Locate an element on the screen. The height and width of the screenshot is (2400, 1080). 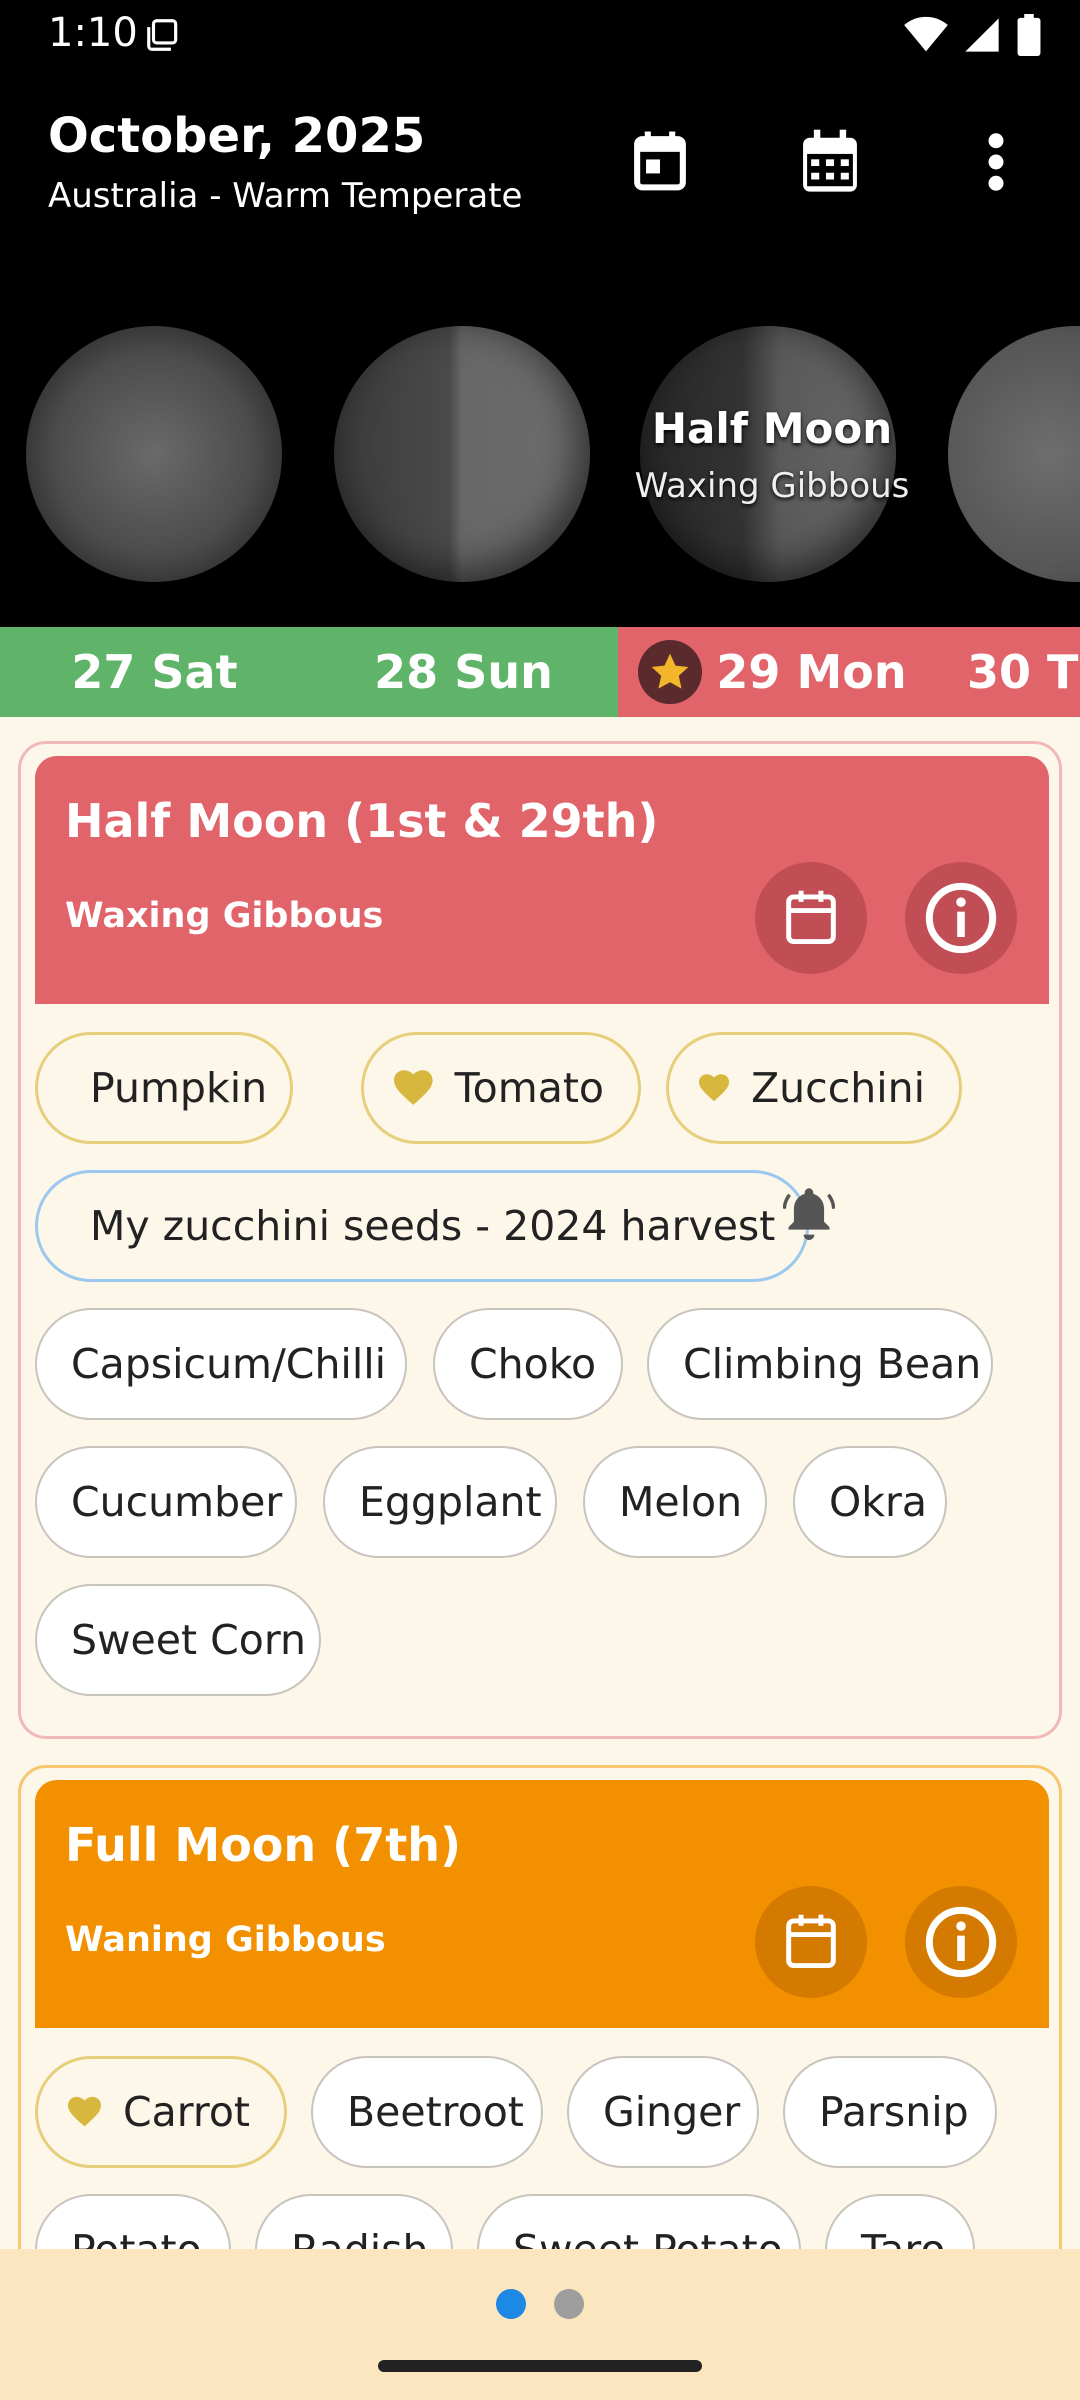
more-vertical-icon is located at coordinates (996, 162).